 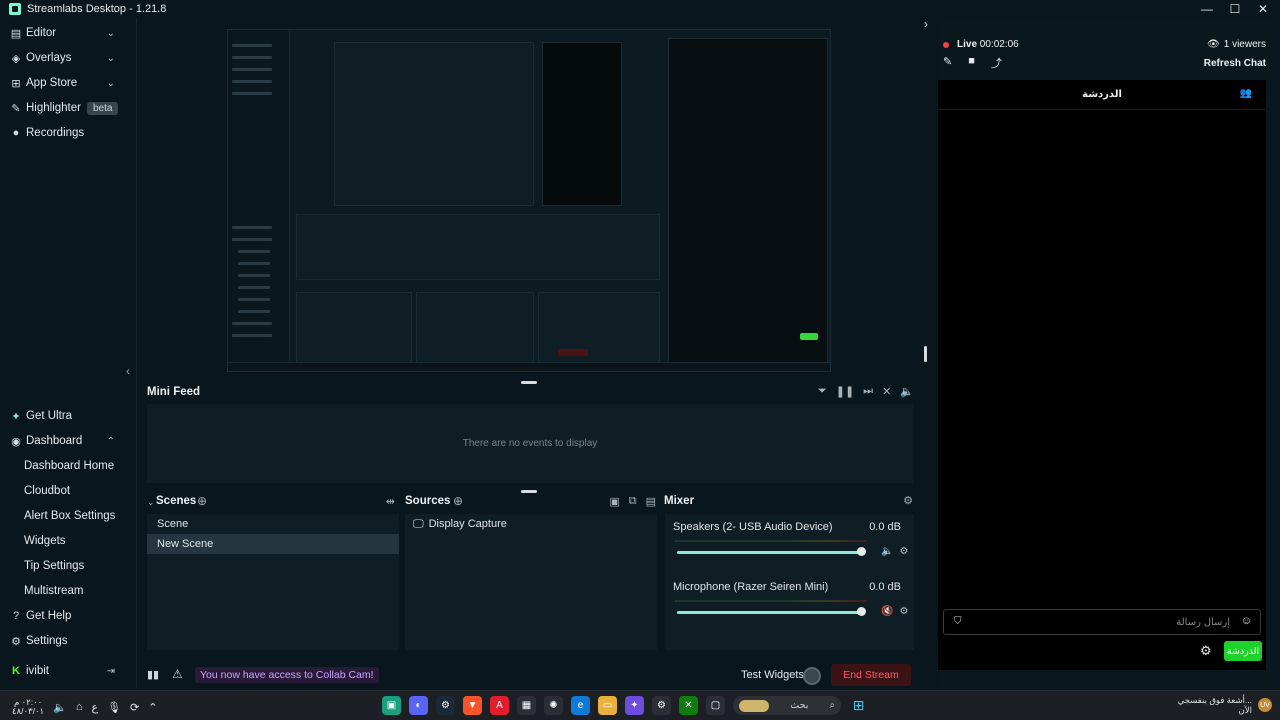 I want to click on sidebar-item-widgets: Widgets, so click(x=68, y=541).